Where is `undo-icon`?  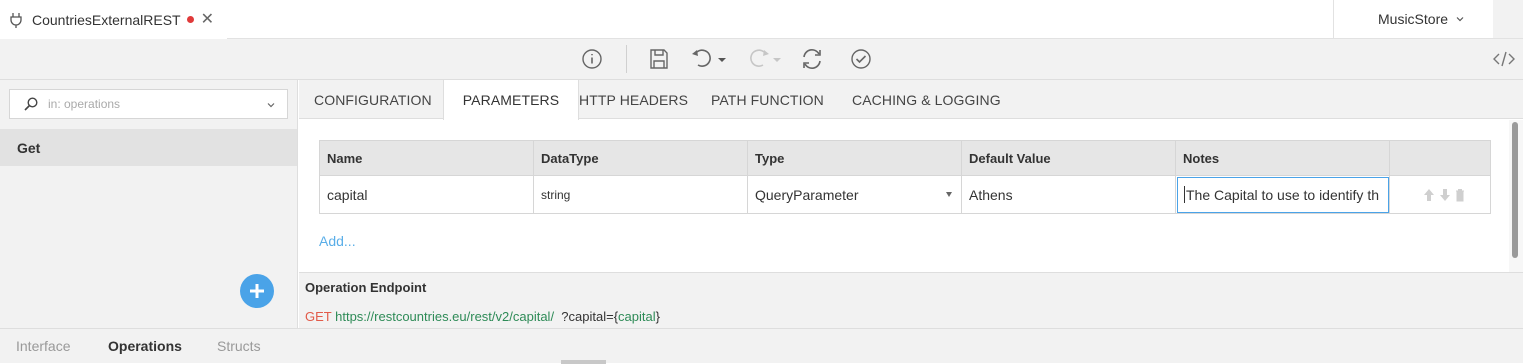
undo-icon is located at coordinates (709, 59).